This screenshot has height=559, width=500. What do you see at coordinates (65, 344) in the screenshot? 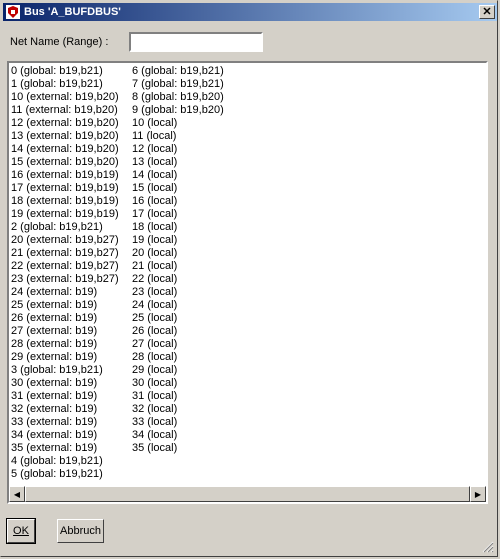
I see `list-item: 28 (external: b19)` at bounding box center [65, 344].